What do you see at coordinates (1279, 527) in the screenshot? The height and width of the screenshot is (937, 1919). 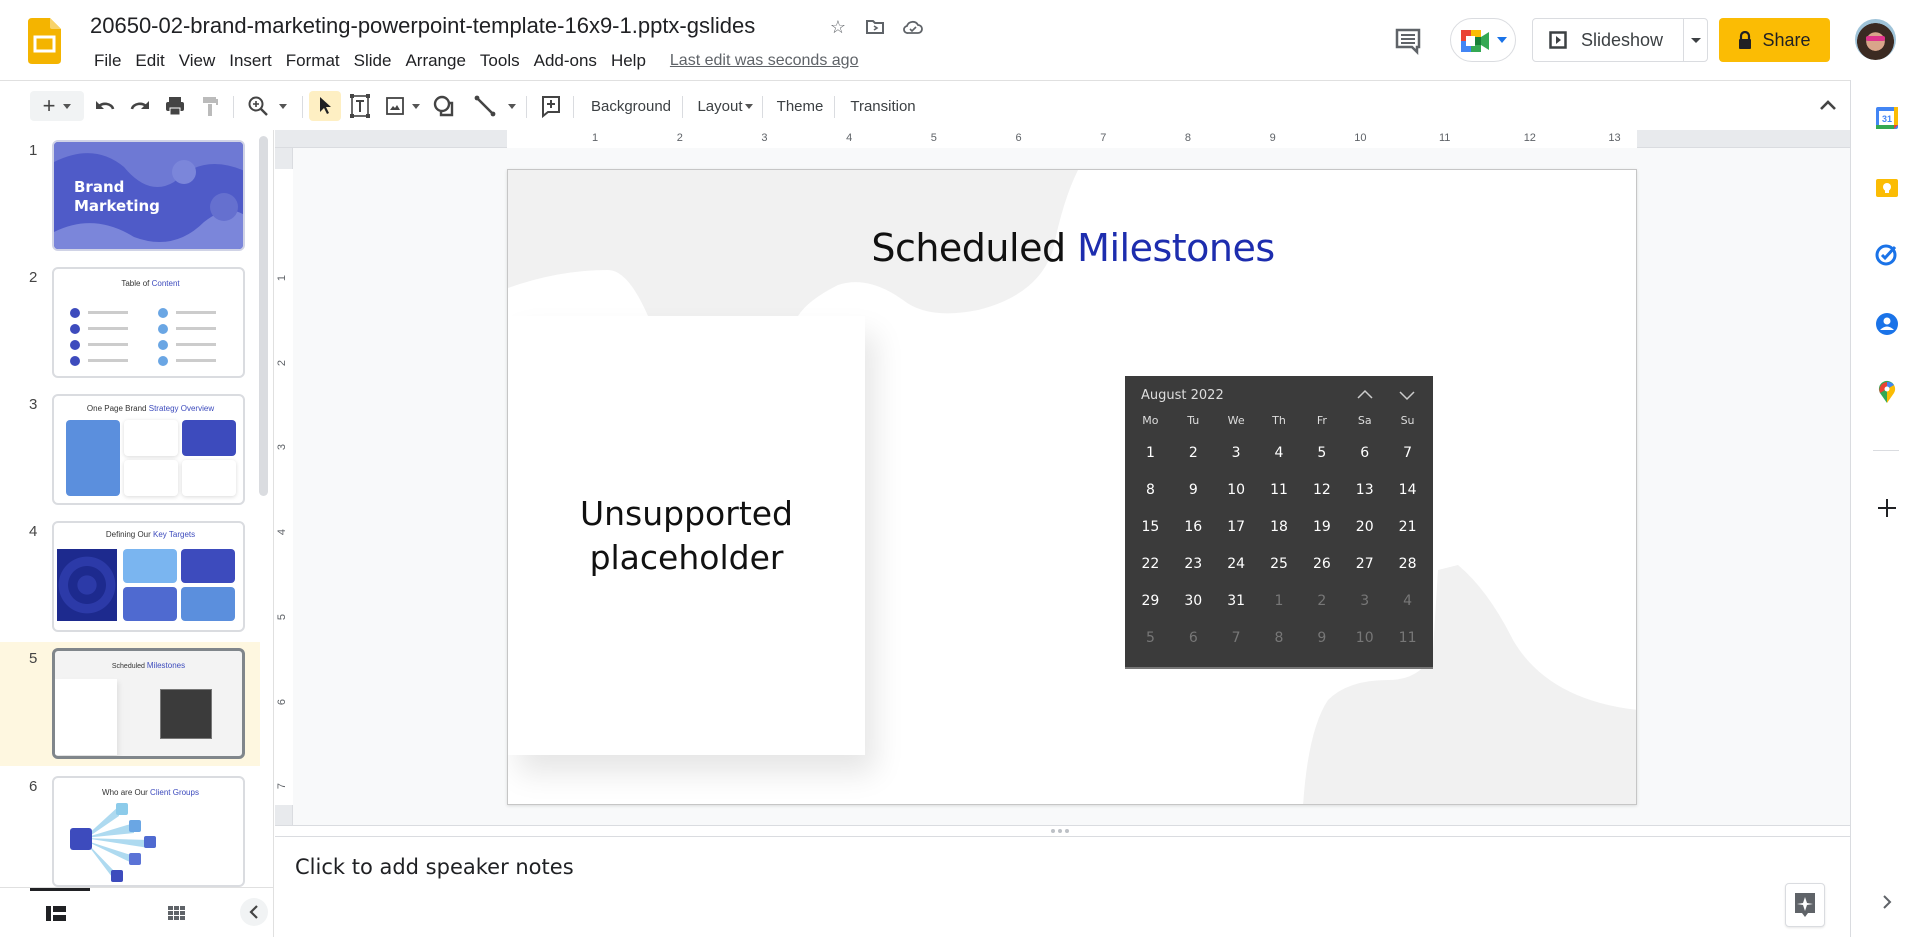 I see `calendar-day: 18` at bounding box center [1279, 527].